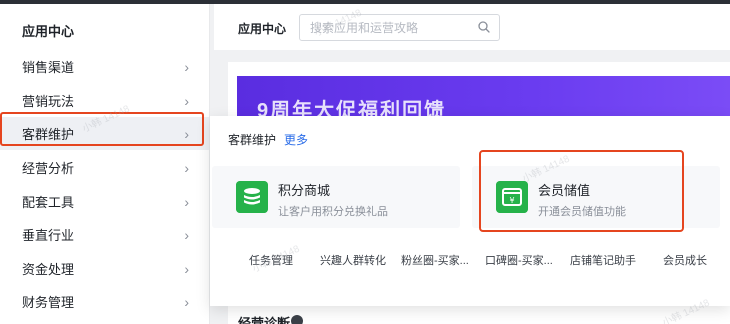 The image size is (730, 324). Describe the element at coordinates (352, 108) in the screenshot. I see `banner-text: 9周年大促福利回馈` at that location.